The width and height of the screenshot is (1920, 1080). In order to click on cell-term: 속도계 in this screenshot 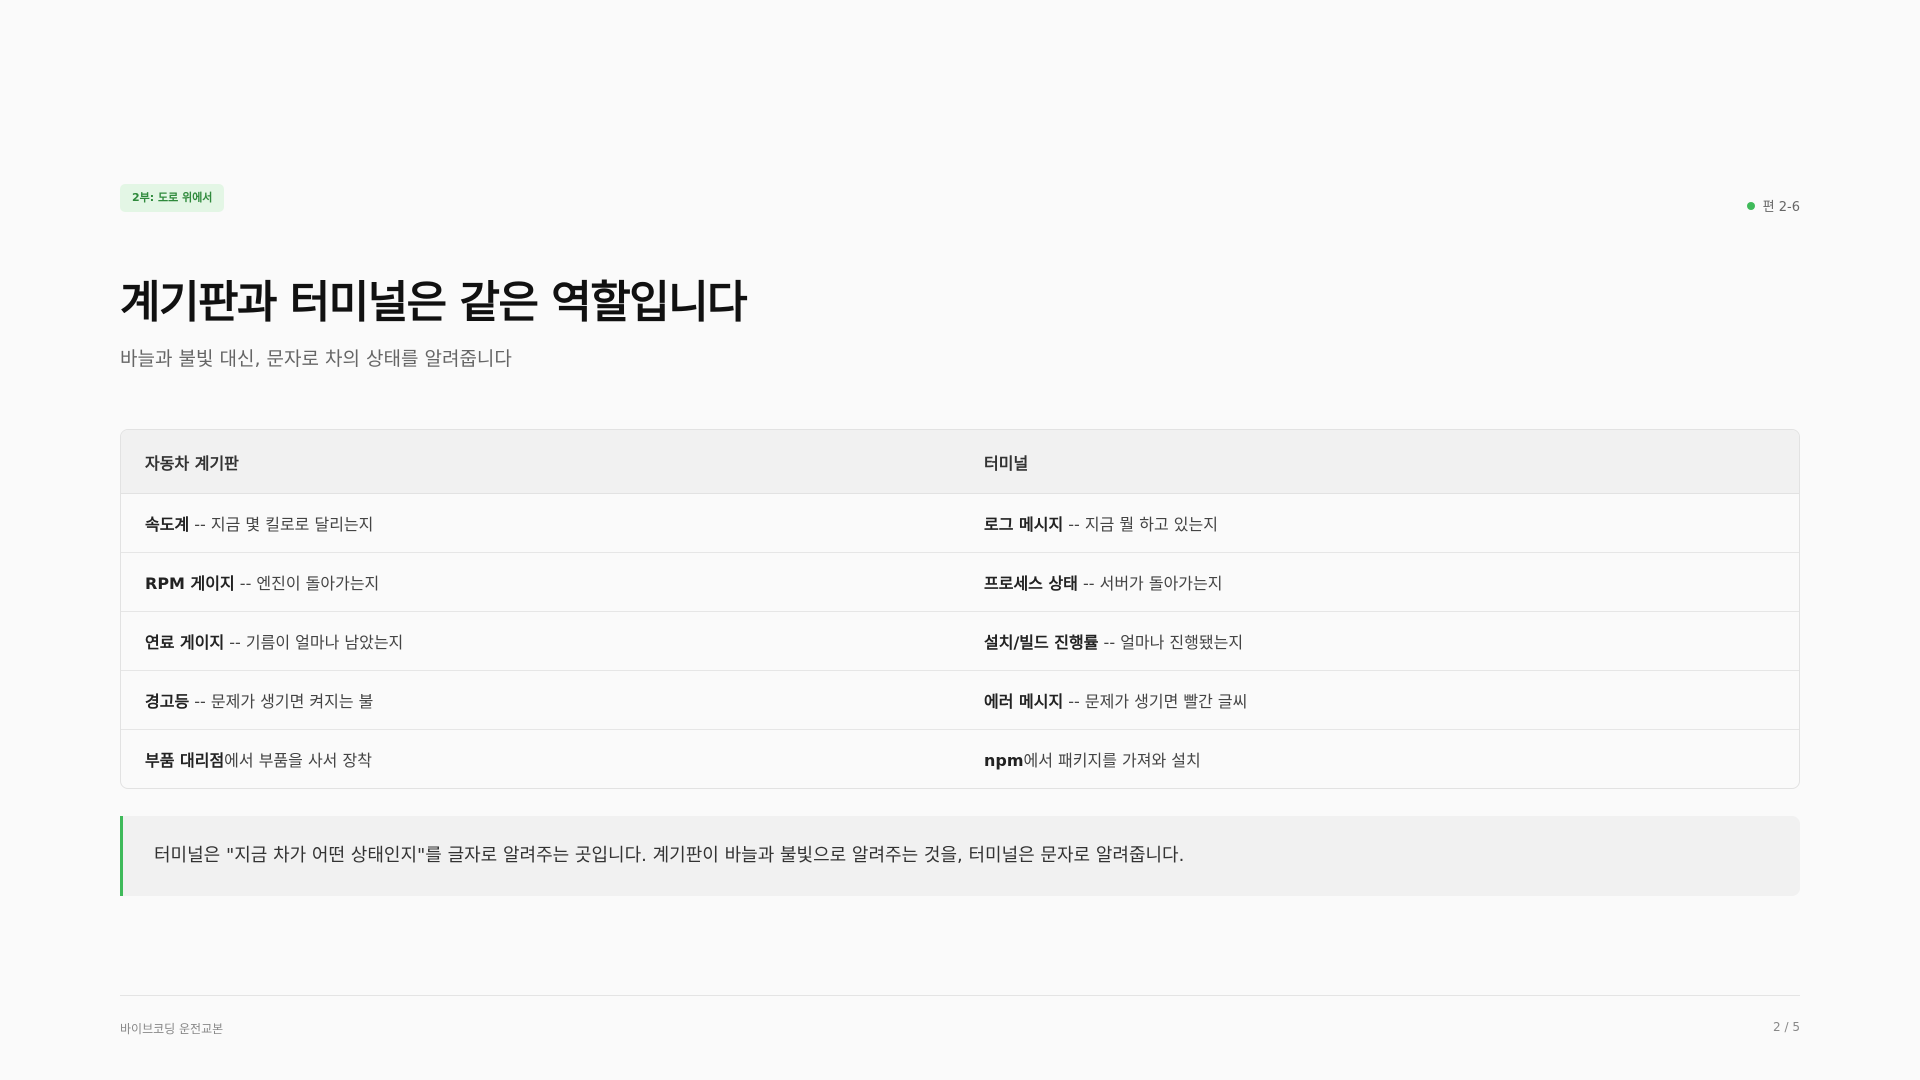, I will do `click(167, 524)`.